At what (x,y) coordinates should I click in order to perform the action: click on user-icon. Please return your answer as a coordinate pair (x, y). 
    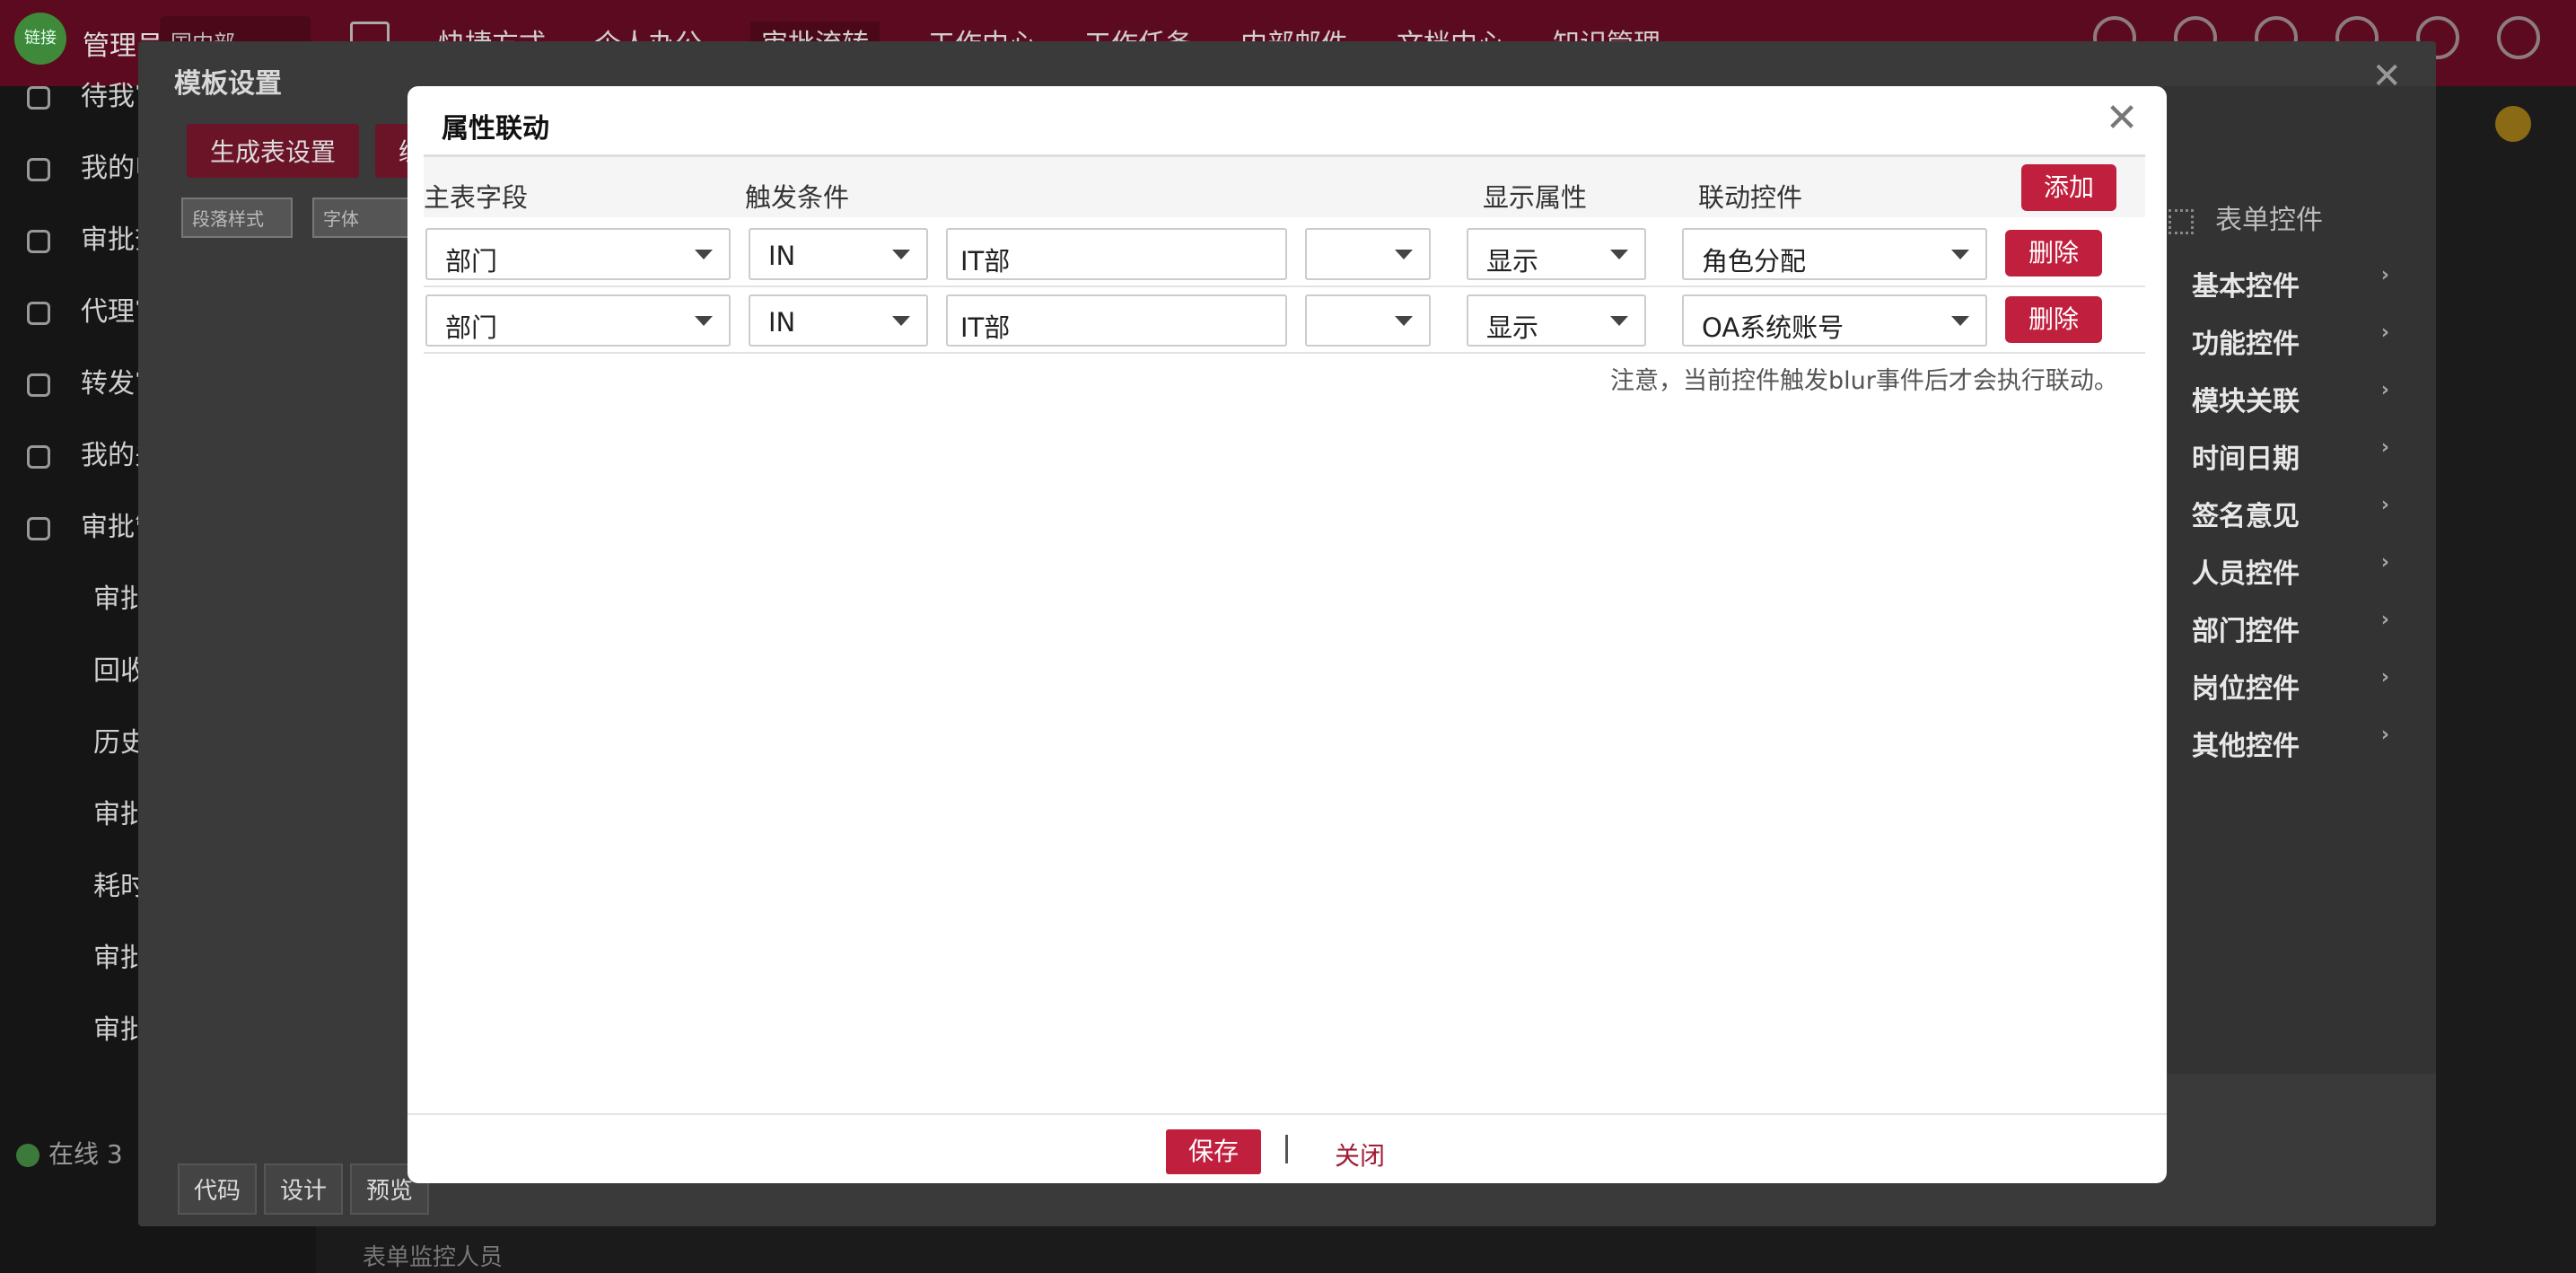
    Looking at the image, I should click on (27, 1155).